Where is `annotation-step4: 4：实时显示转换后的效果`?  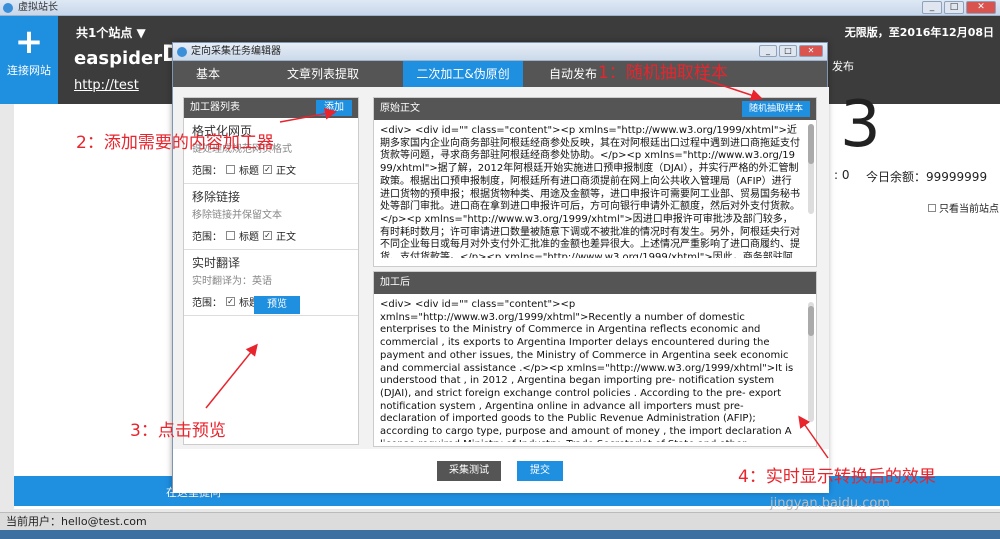
annotation-step4: 4：实时显示转换后的效果 is located at coordinates (837, 477).